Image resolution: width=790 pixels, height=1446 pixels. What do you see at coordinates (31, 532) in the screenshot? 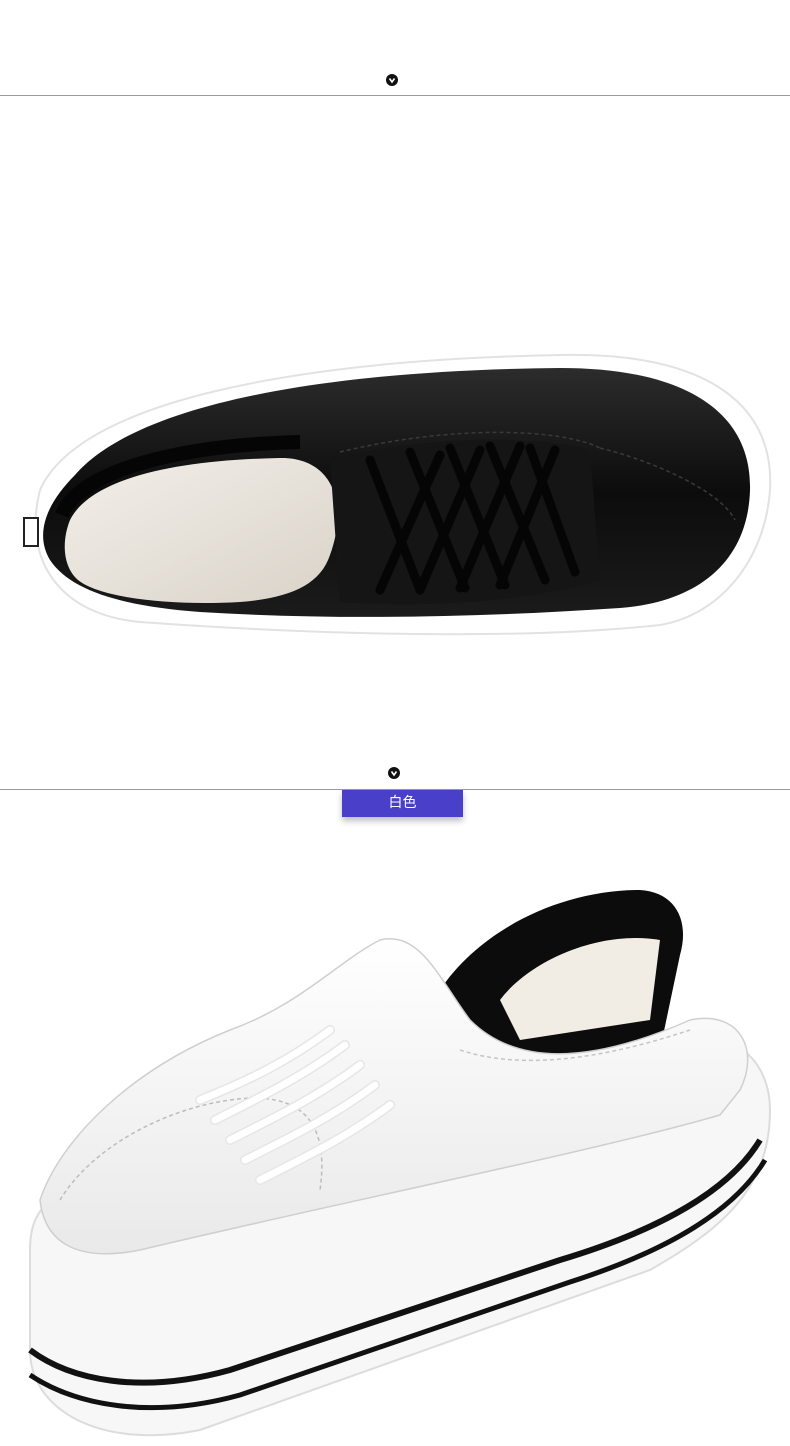
I see `heel-tab` at bounding box center [31, 532].